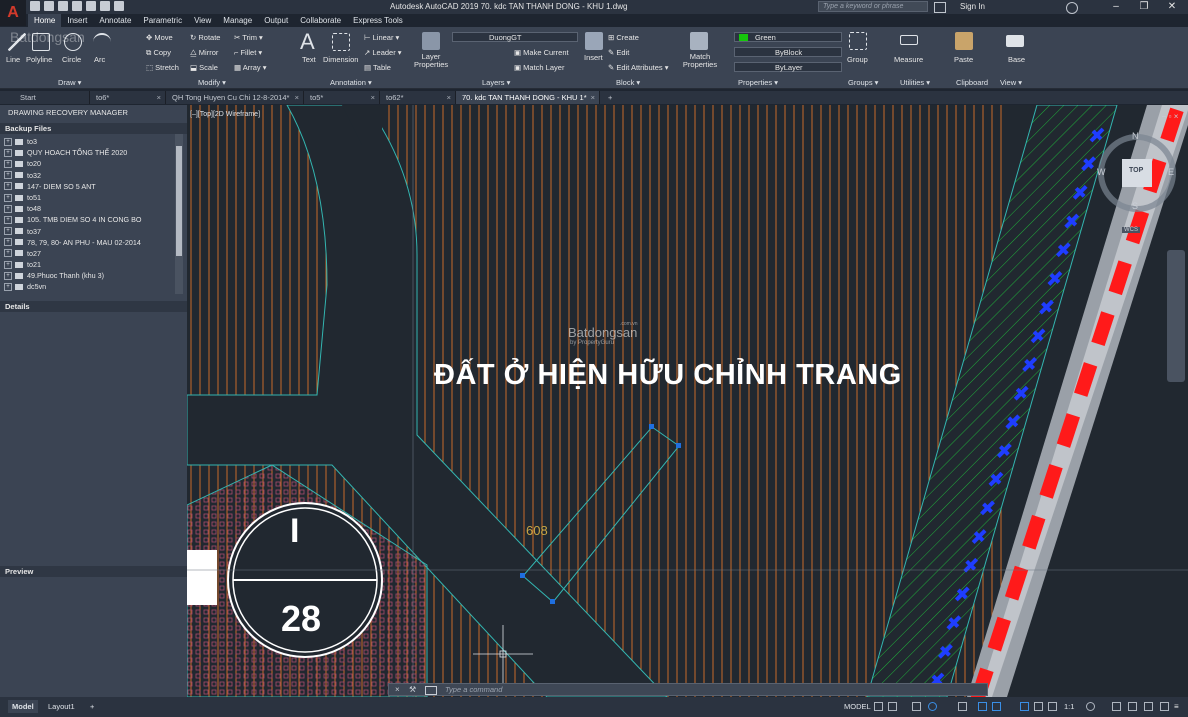  Describe the element at coordinates (105, 6) in the screenshot. I see `undo-icon` at that location.